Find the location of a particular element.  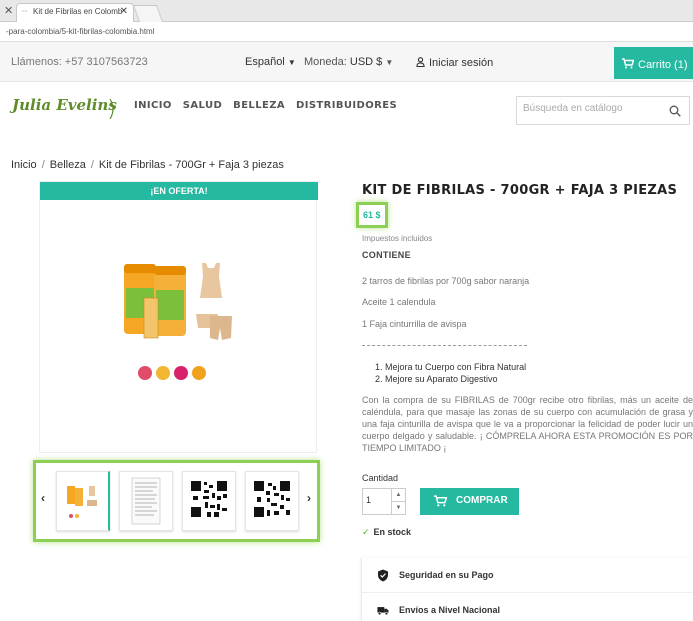

nav-item-distribuidores: DISTRIBUIDORES is located at coordinates (346, 105).